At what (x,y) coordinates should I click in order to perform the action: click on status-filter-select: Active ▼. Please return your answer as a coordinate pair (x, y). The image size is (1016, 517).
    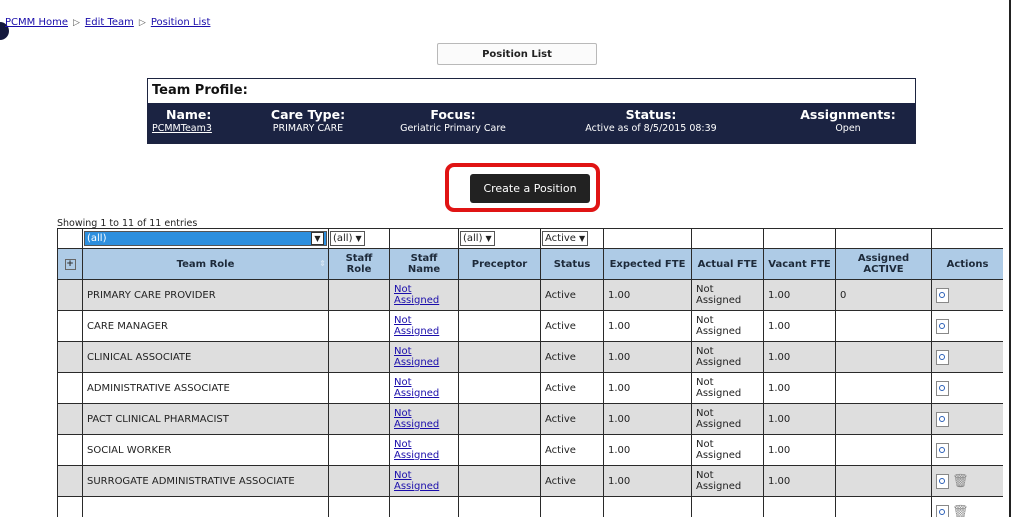
    Looking at the image, I should click on (565, 238).